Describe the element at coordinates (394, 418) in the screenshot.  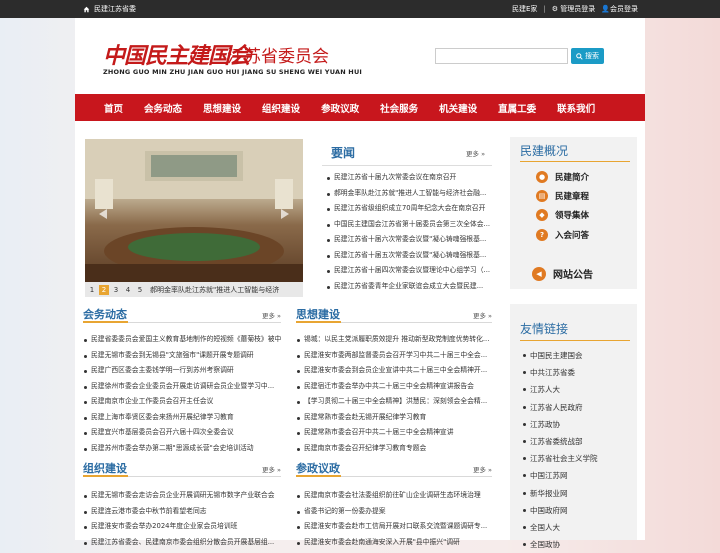
I see `list-item: 民建常熟市委会赴无锡开展纪律学习教育` at that location.